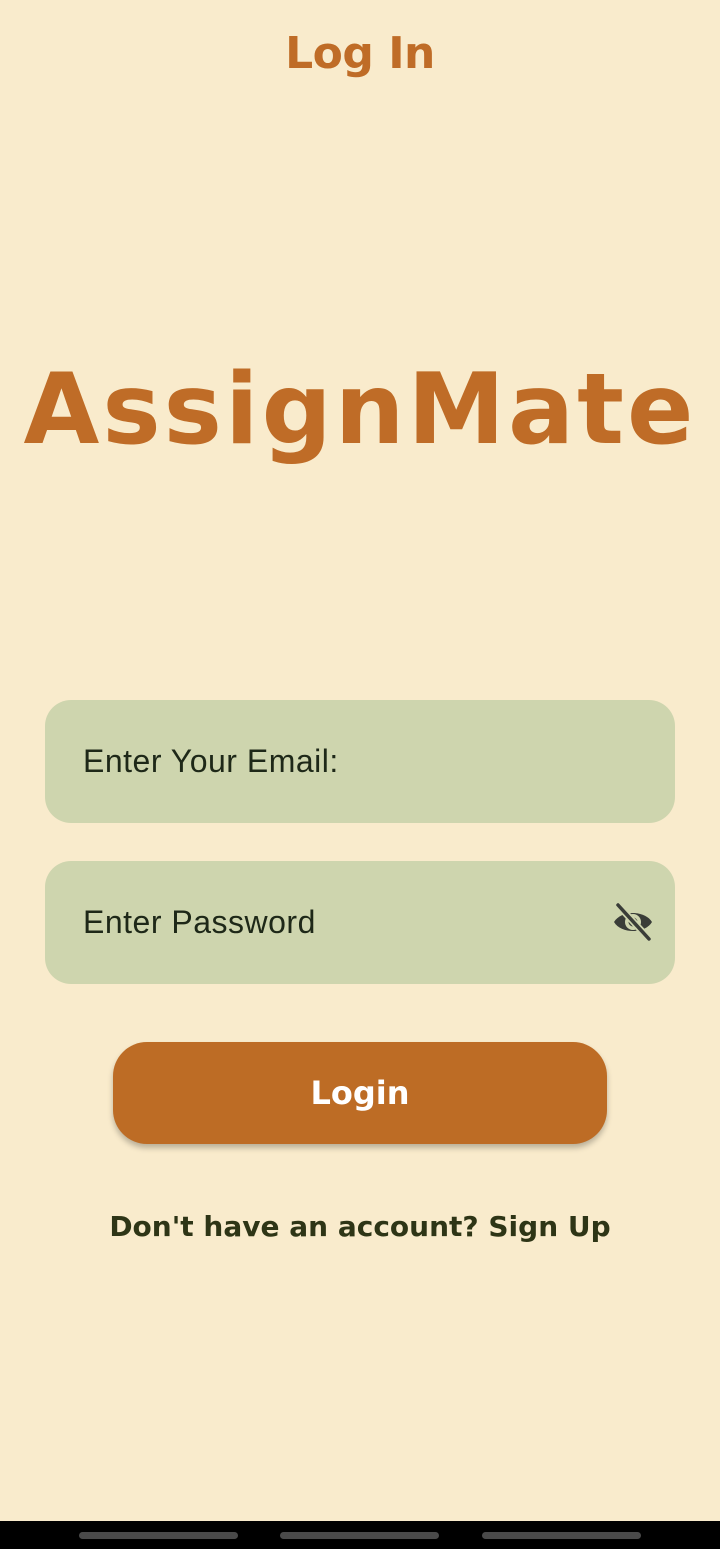 Image resolution: width=720 pixels, height=1549 pixels. I want to click on system-navigation-bar, so click(360, 1535).